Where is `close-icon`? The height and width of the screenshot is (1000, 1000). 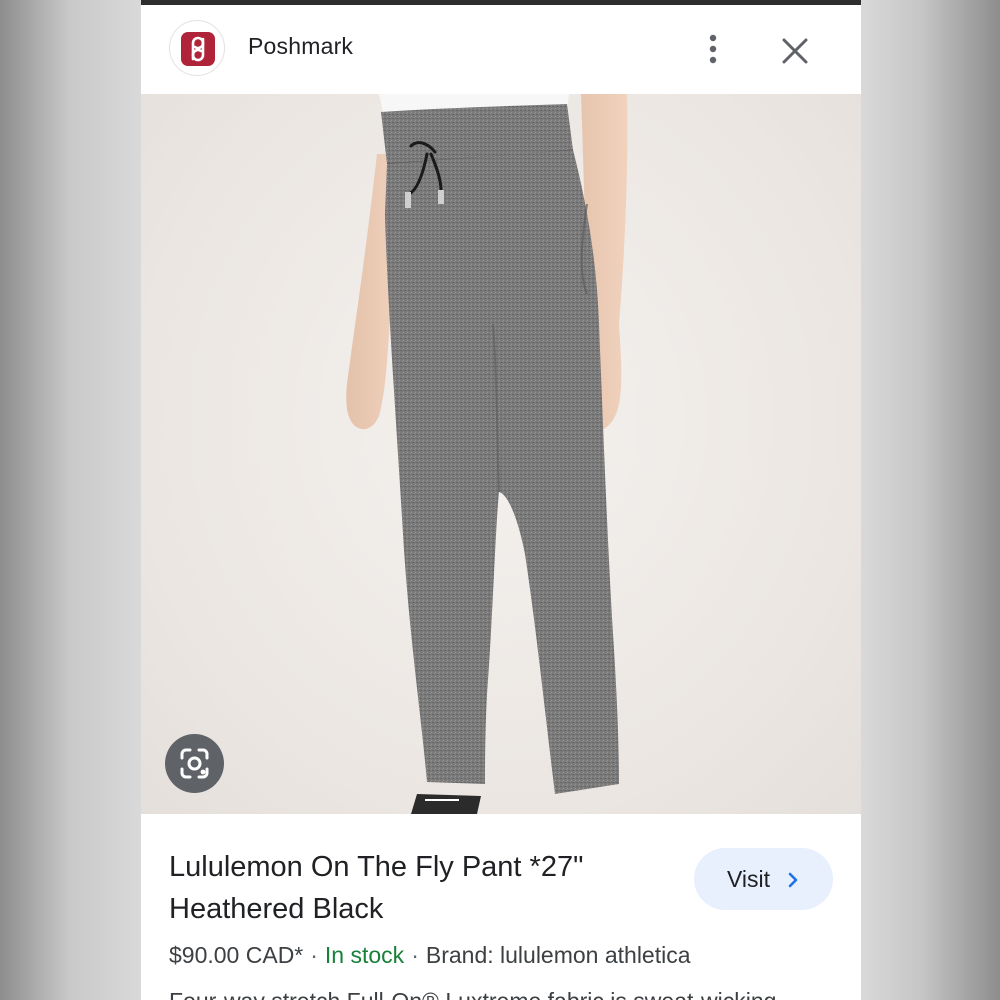
close-icon is located at coordinates (795, 51).